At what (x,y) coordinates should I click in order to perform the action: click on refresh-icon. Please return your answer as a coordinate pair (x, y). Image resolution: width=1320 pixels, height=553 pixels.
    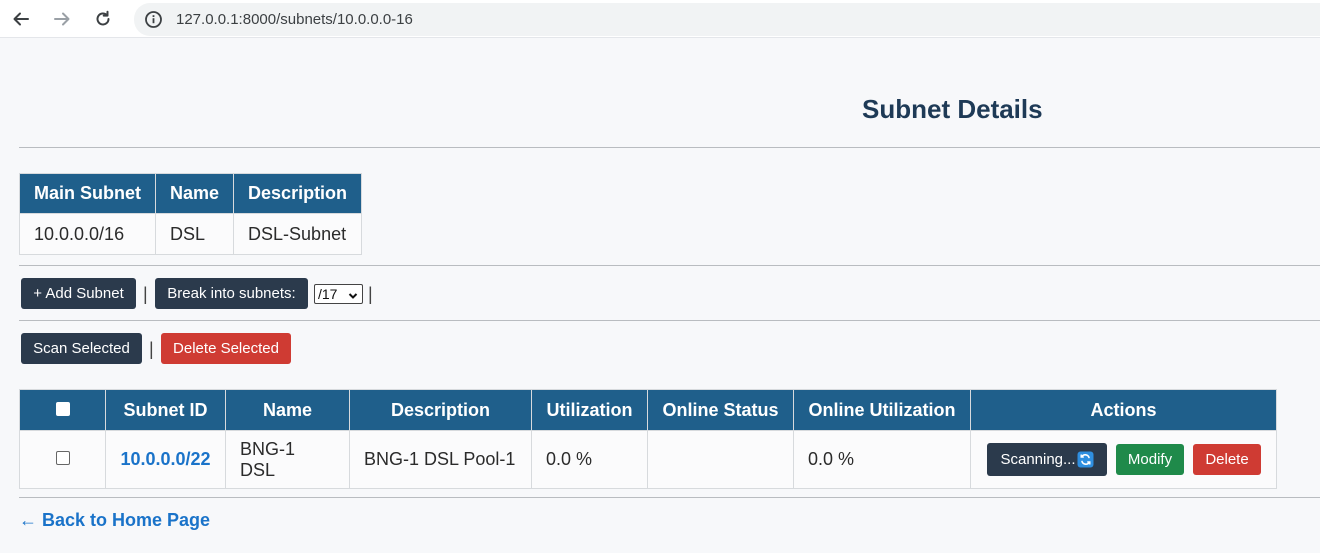
    Looking at the image, I should click on (1085, 459).